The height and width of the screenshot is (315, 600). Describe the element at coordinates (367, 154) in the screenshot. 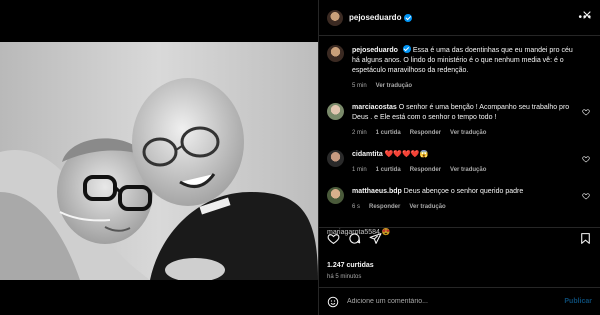

I see `commenter-username: cidamtita` at that location.